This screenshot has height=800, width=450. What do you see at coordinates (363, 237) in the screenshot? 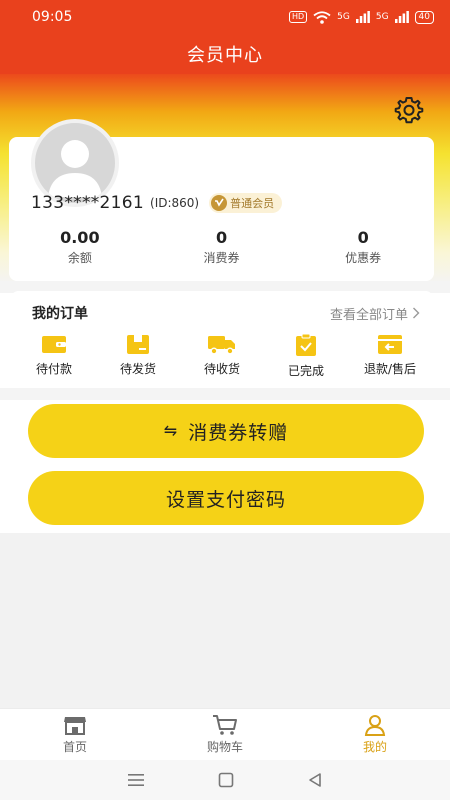
I see `coupons-value: 0` at bounding box center [363, 237].